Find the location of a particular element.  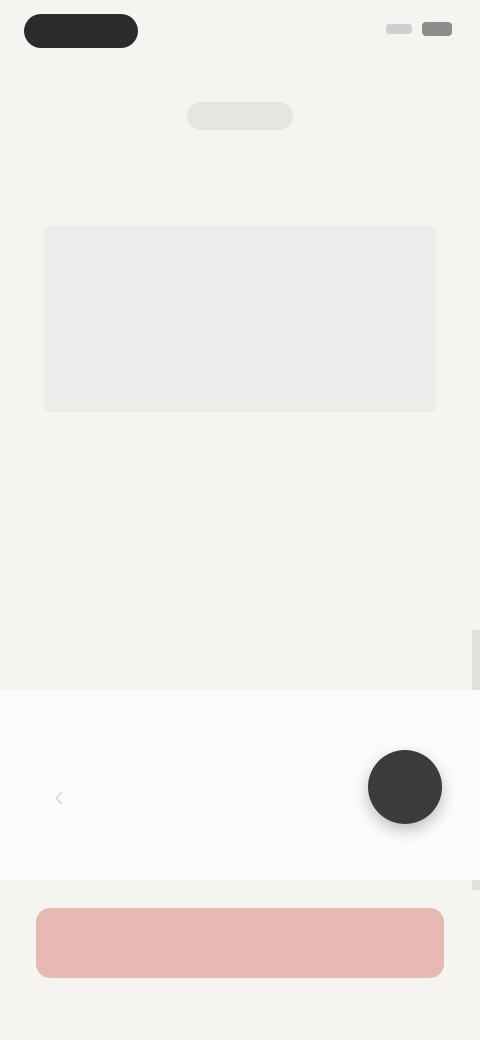

quantity-stepper is located at coordinates (245, 797).